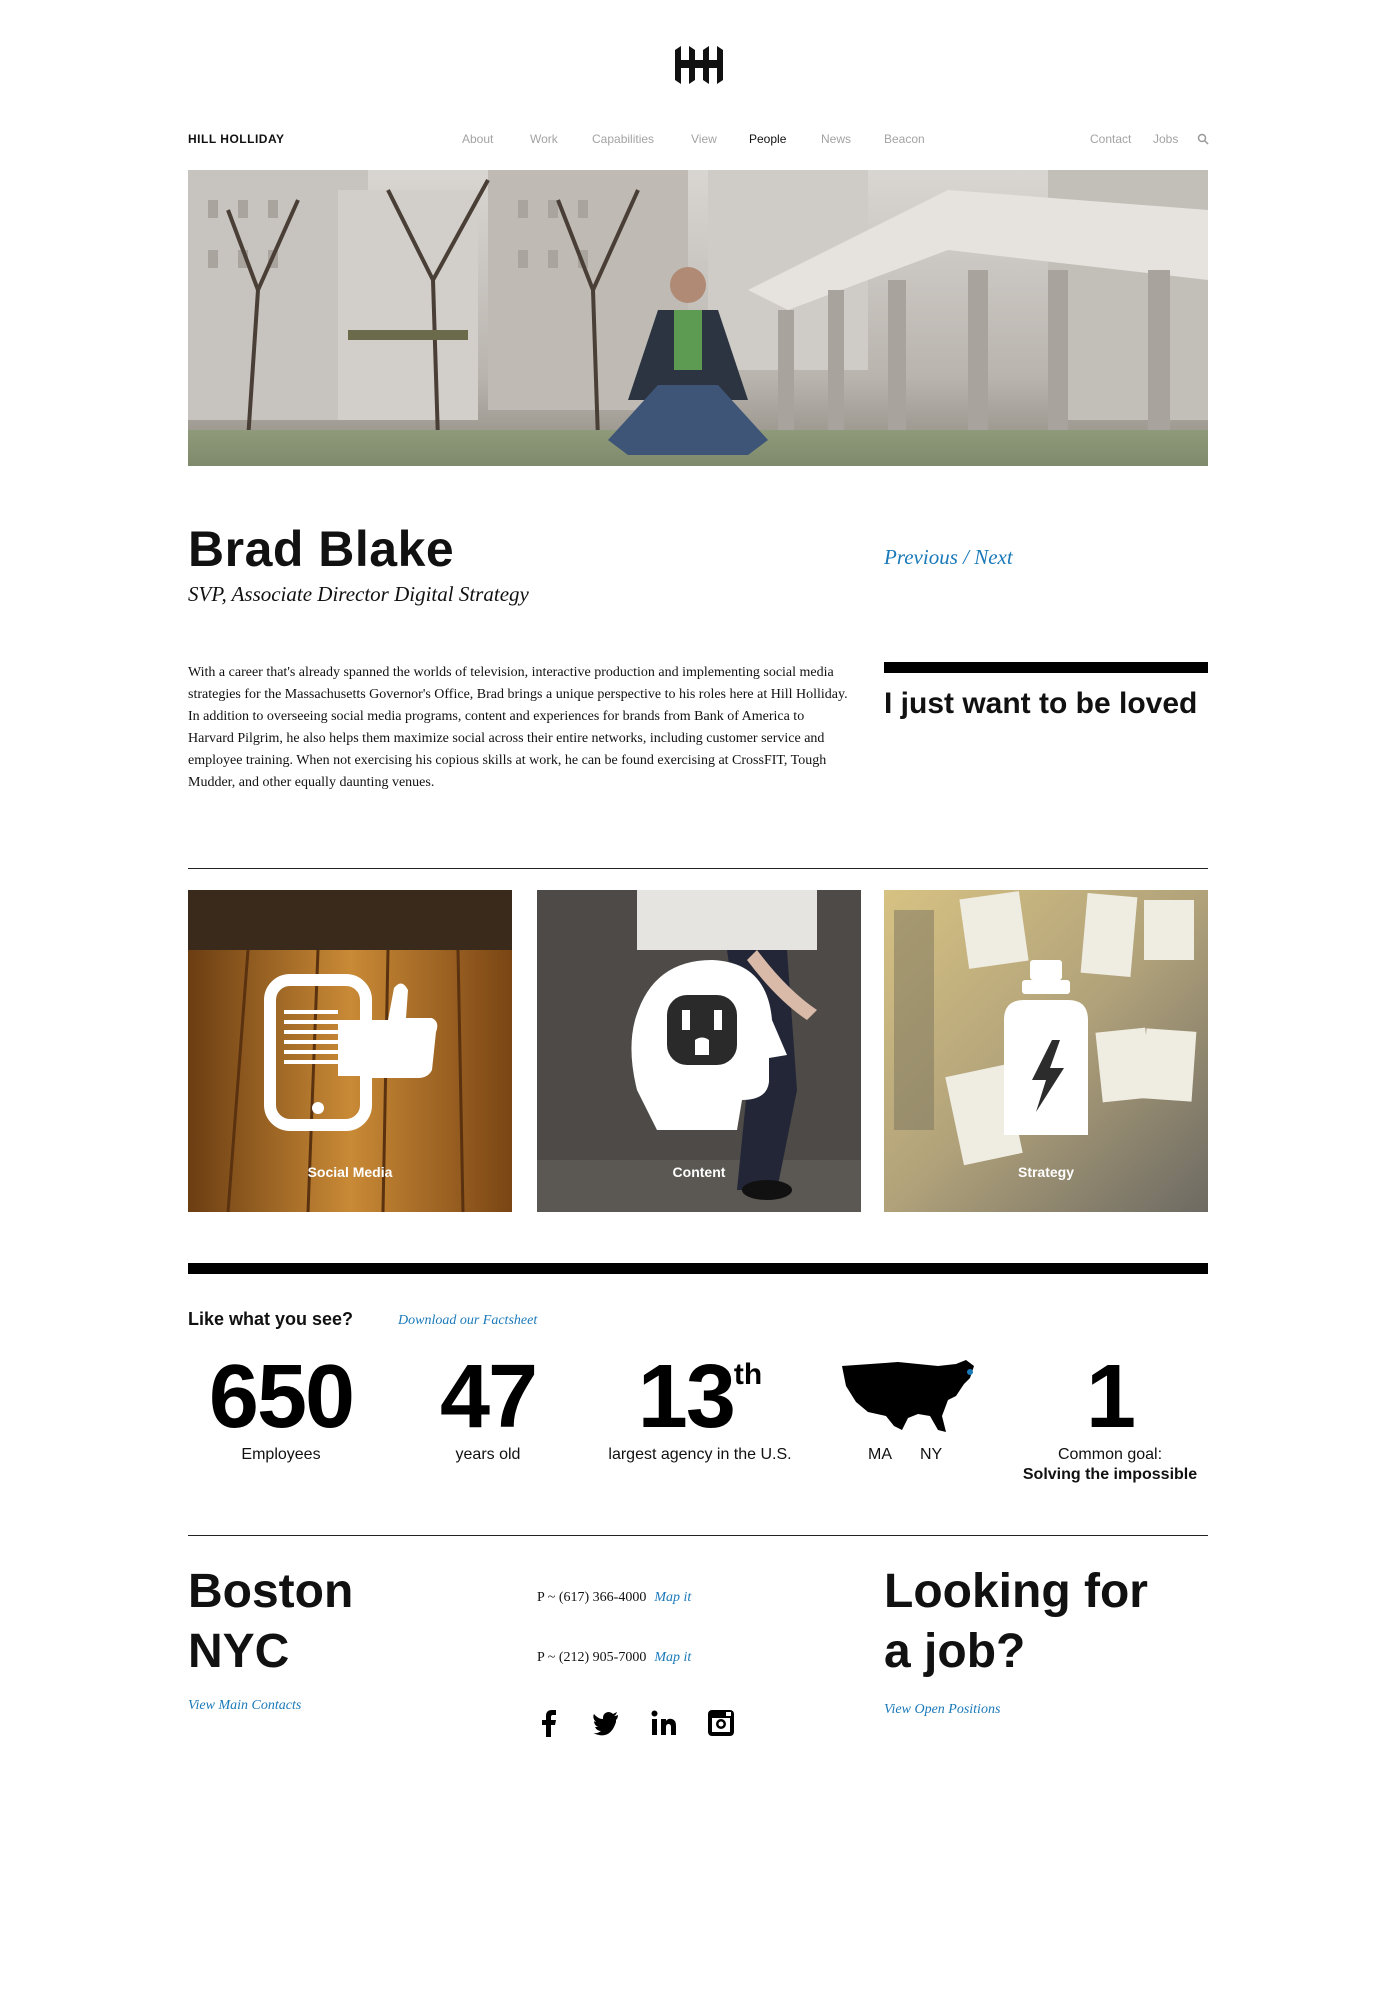 The height and width of the screenshot is (2000, 1400). I want to click on stat-rank-value: 13, so click(686, 1397).